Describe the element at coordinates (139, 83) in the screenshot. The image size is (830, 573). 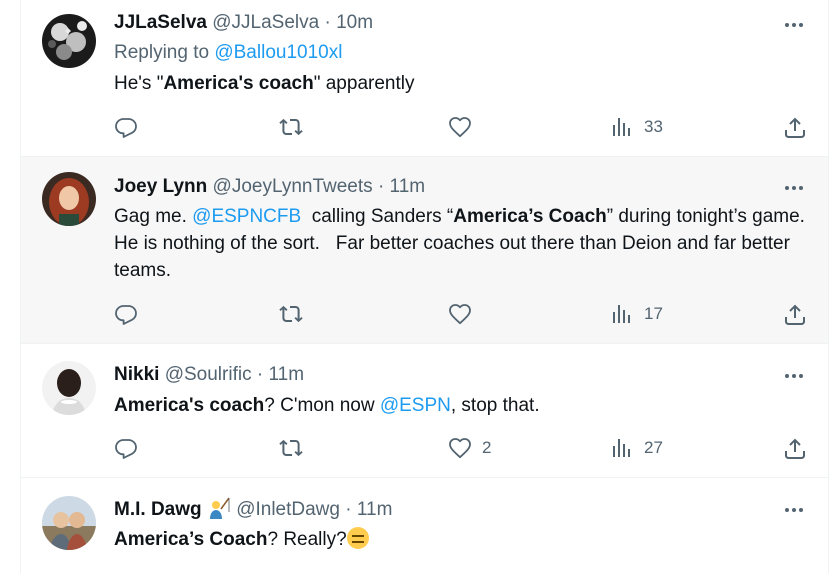
I see `text-segment: He's "` at that location.